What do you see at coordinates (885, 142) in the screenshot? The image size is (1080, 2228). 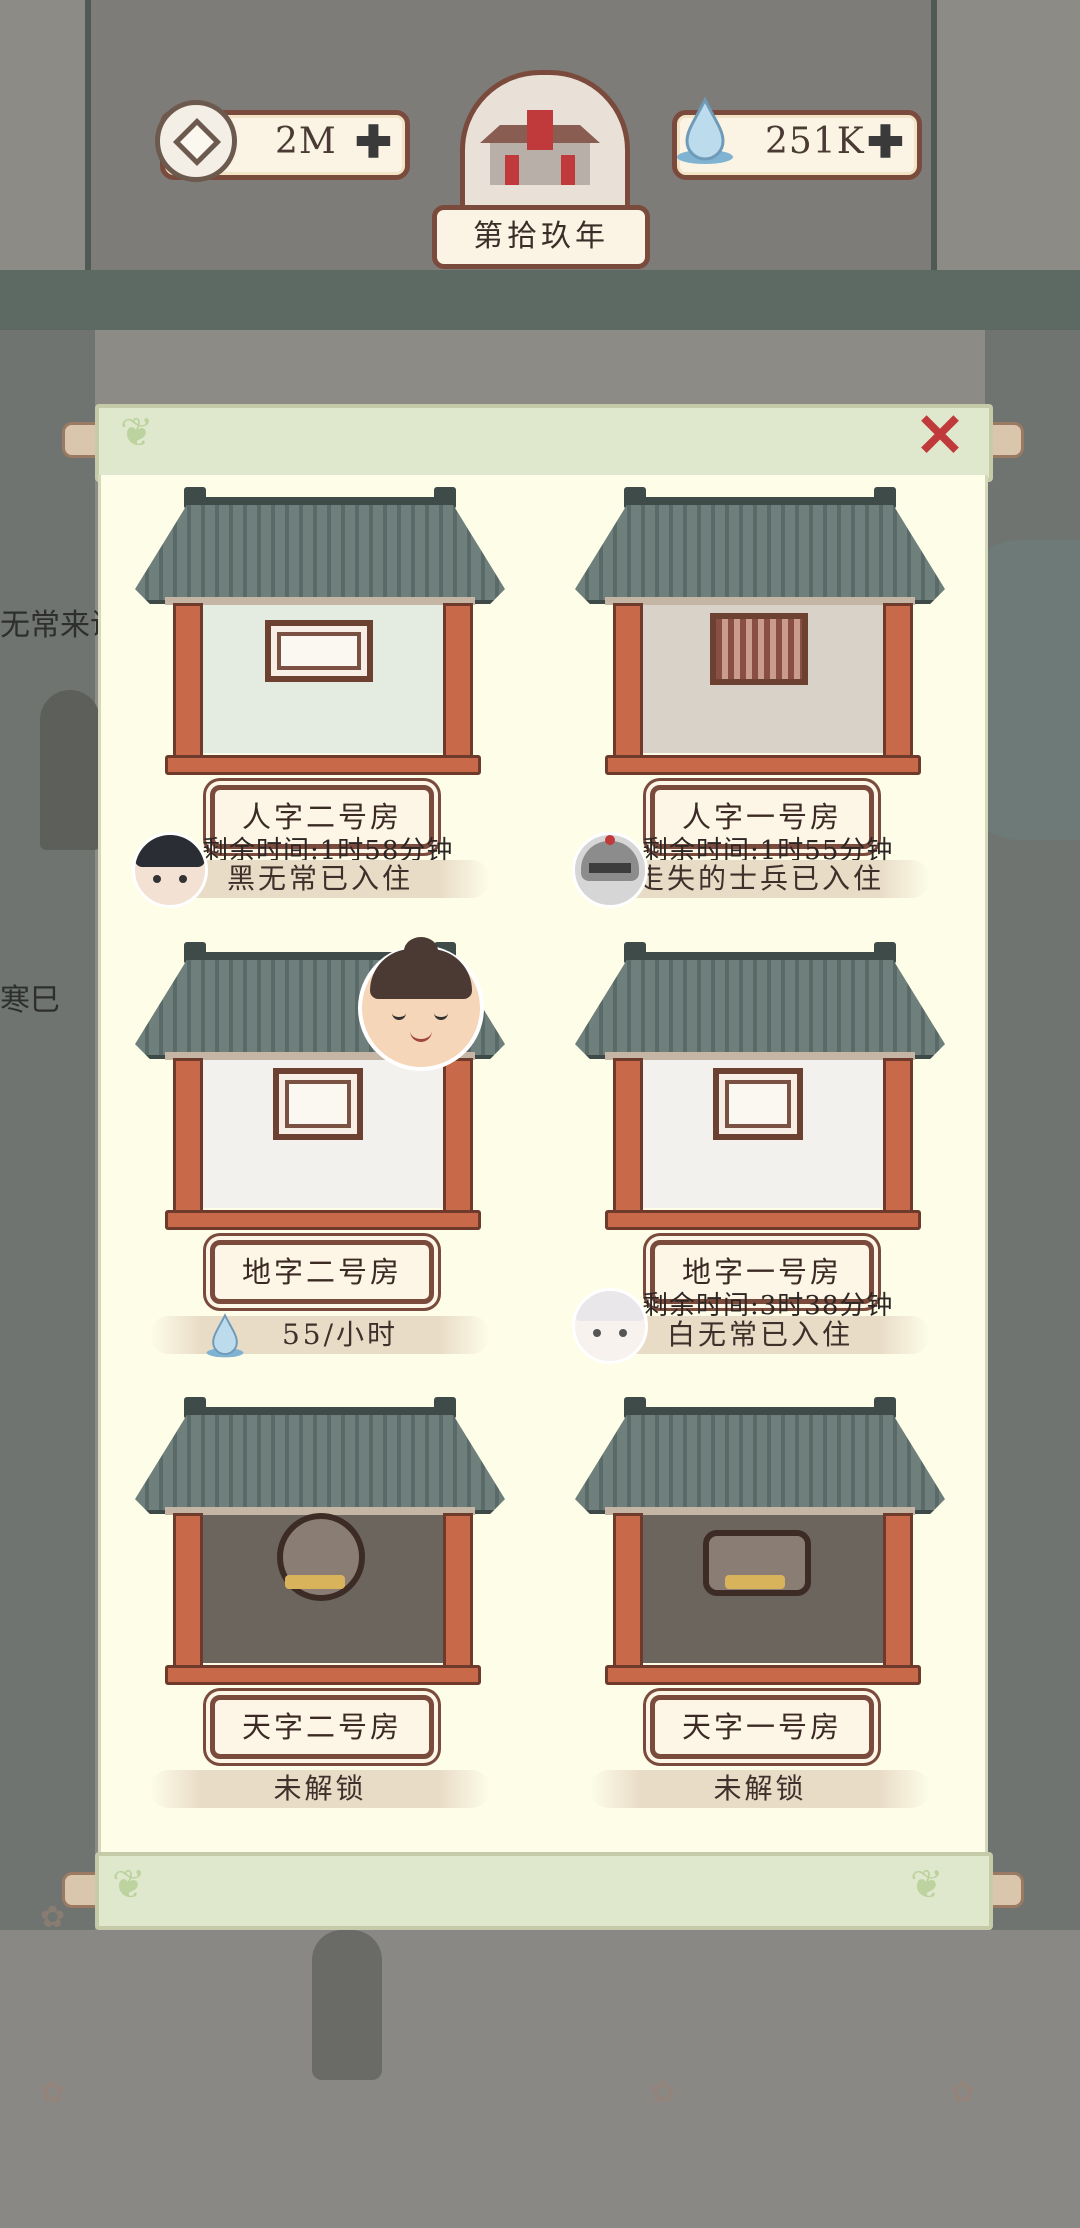 I see `add-essence-icon: ✚` at bounding box center [885, 142].